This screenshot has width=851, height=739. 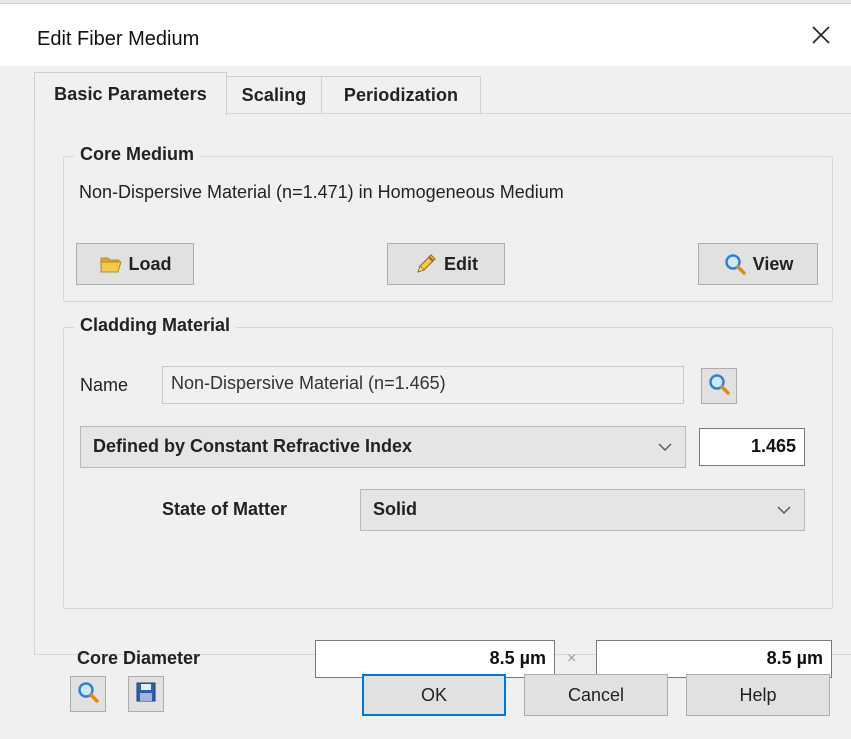 What do you see at coordinates (104, 385) in the screenshot?
I see `name-label: Name` at bounding box center [104, 385].